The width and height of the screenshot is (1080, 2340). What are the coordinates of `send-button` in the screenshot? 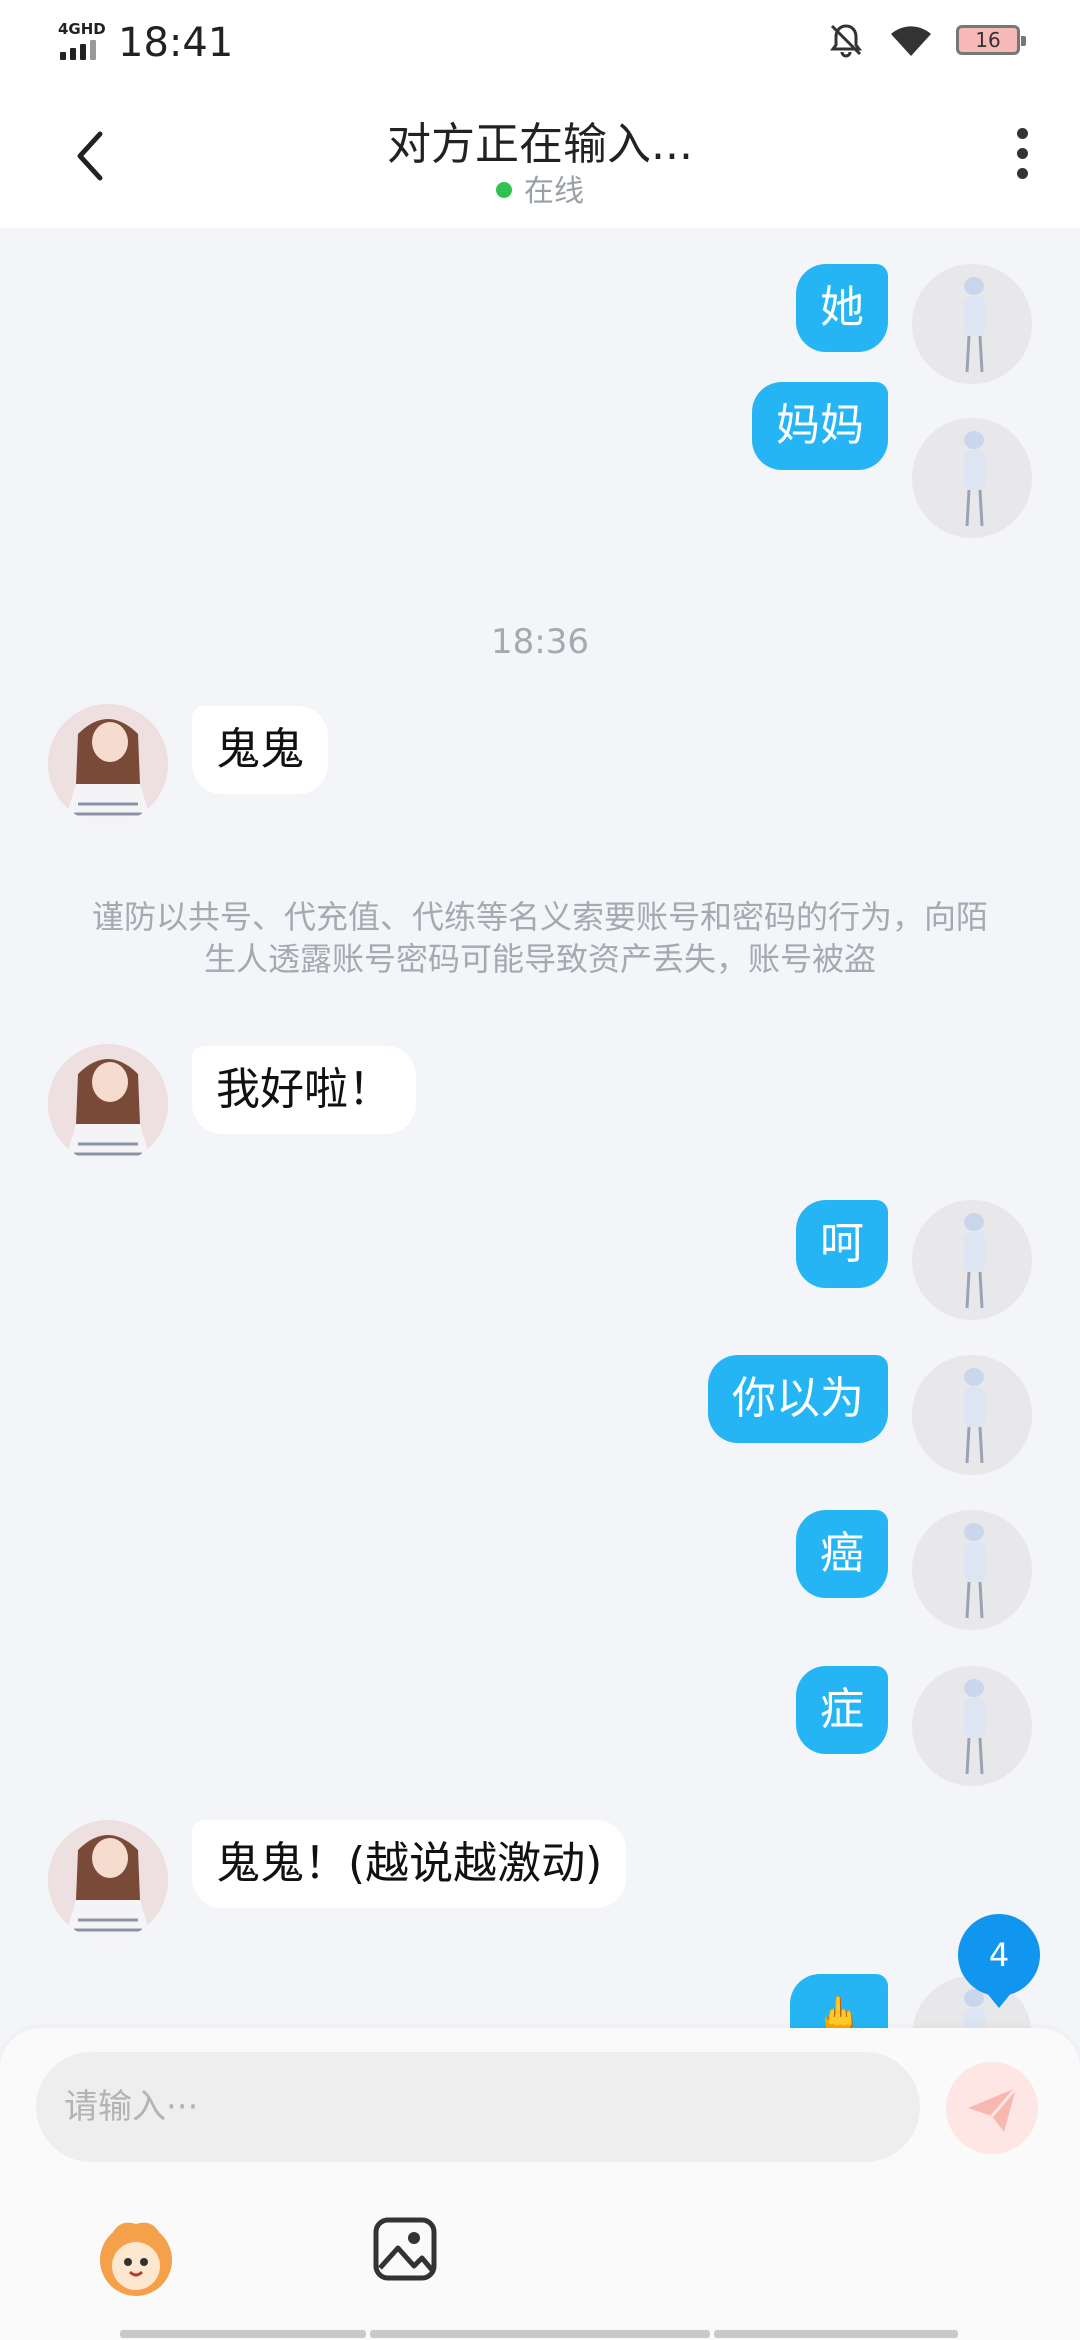 It's located at (992, 2108).